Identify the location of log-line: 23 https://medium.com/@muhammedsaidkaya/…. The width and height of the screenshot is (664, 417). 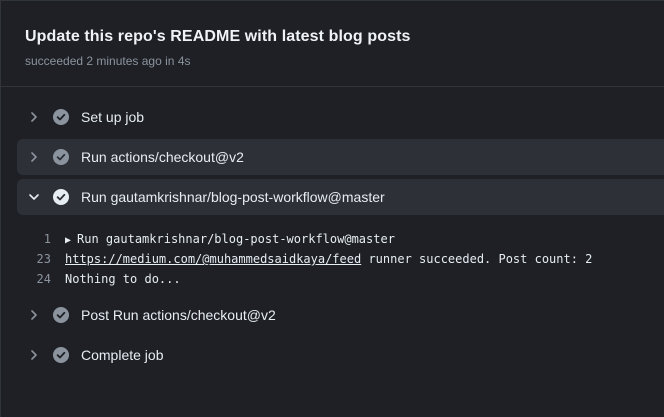
(340, 259).